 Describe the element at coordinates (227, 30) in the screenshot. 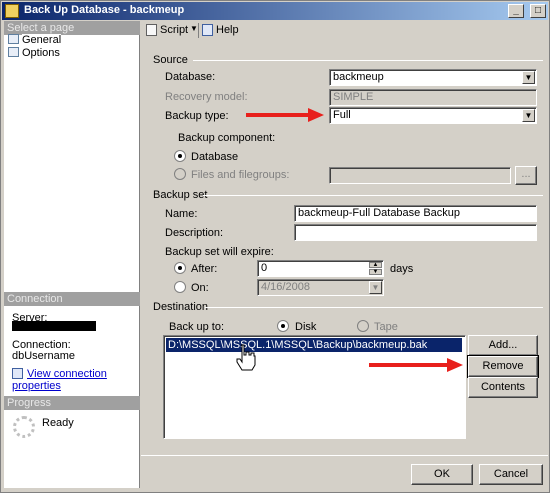

I see `help-button: Help` at that location.